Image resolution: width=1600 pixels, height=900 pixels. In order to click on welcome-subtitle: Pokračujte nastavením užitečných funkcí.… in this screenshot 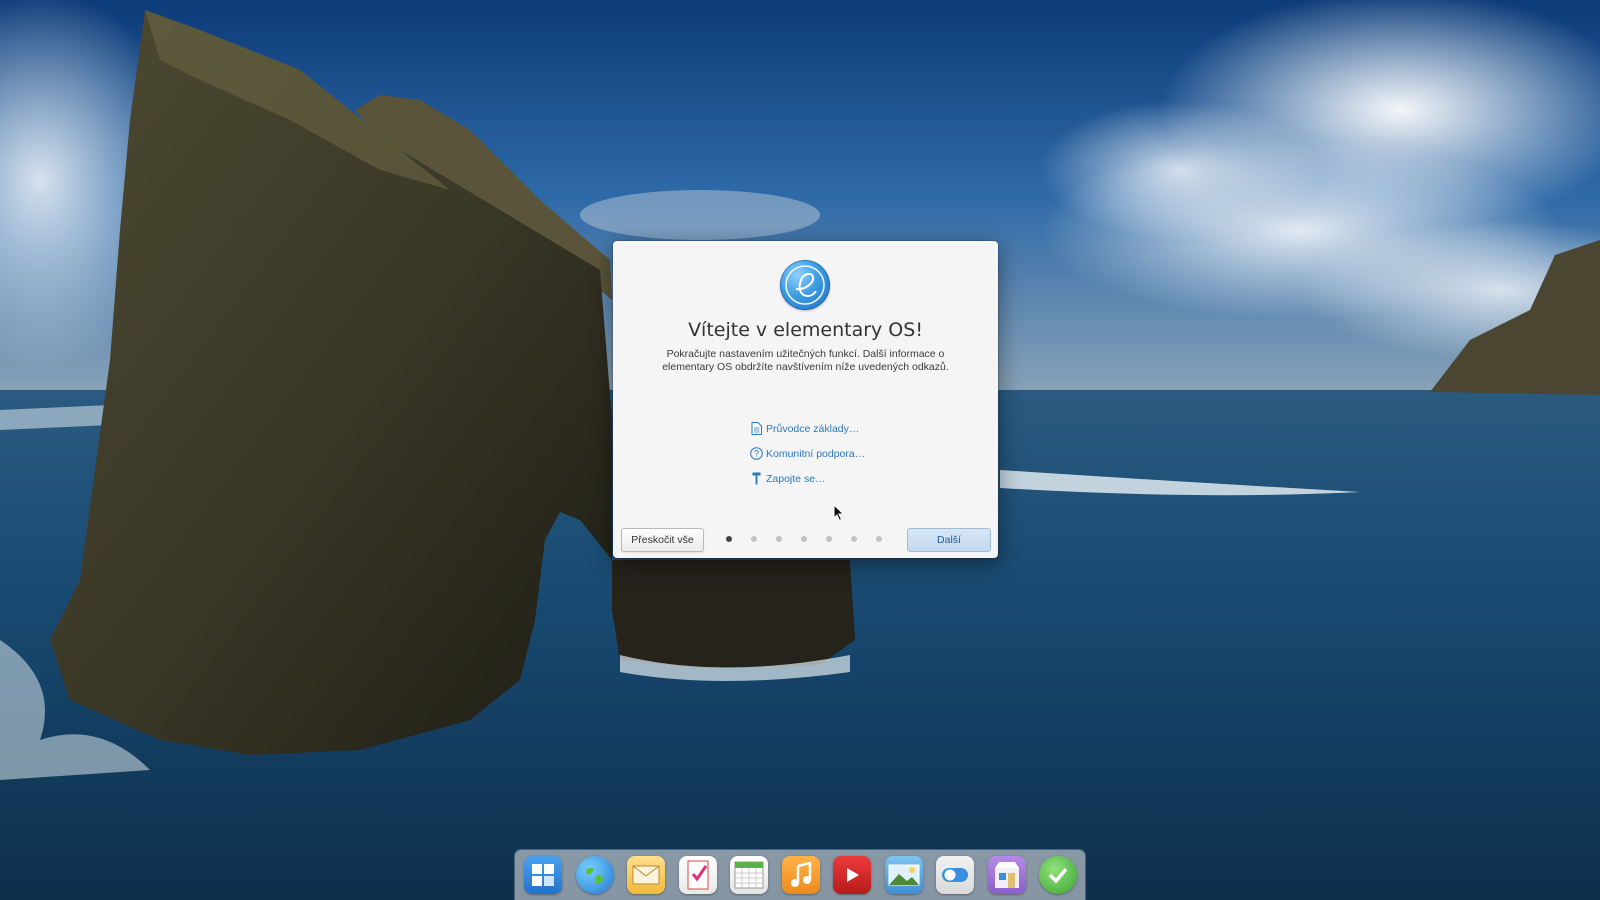, I will do `click(805, 360)`.